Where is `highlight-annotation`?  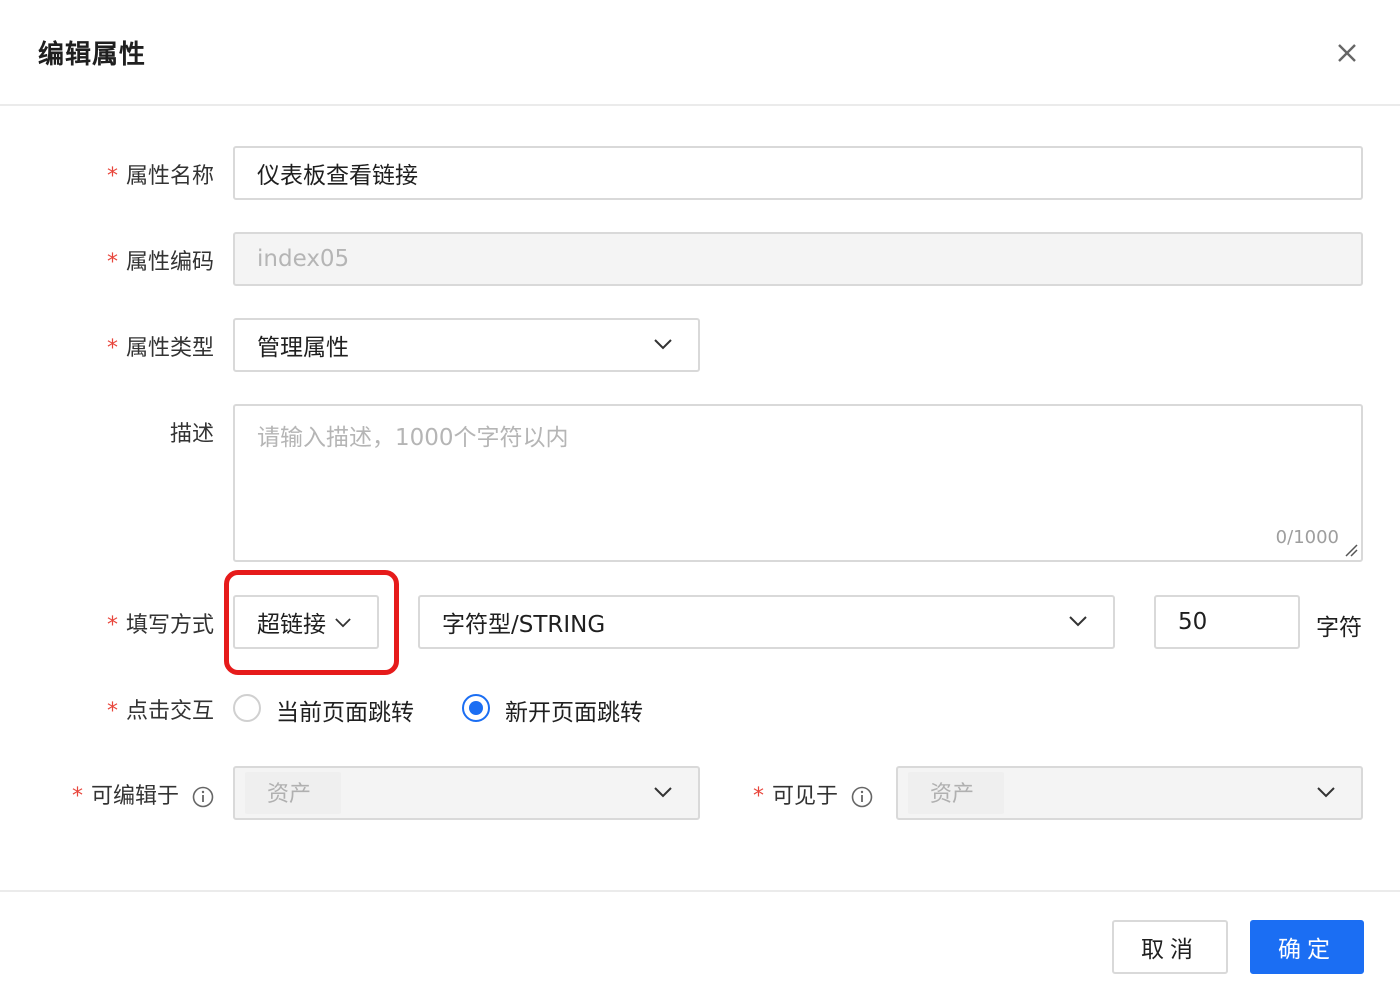 highlight-annotation is located at coordinates (311, 622).